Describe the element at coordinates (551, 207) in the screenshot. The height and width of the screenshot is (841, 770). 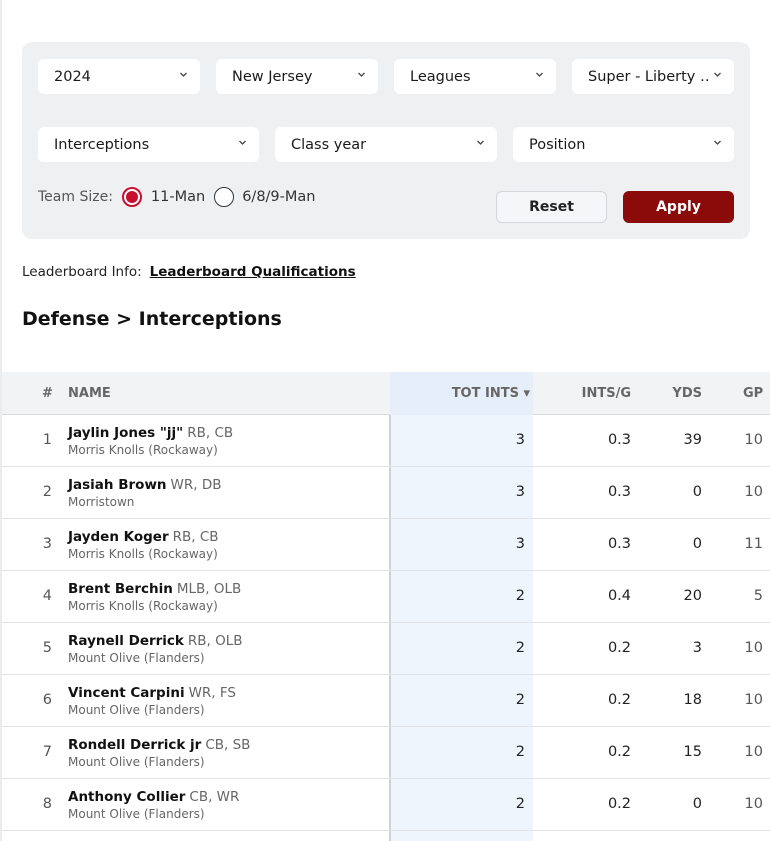
I see `reset-button: Reset` at that location.